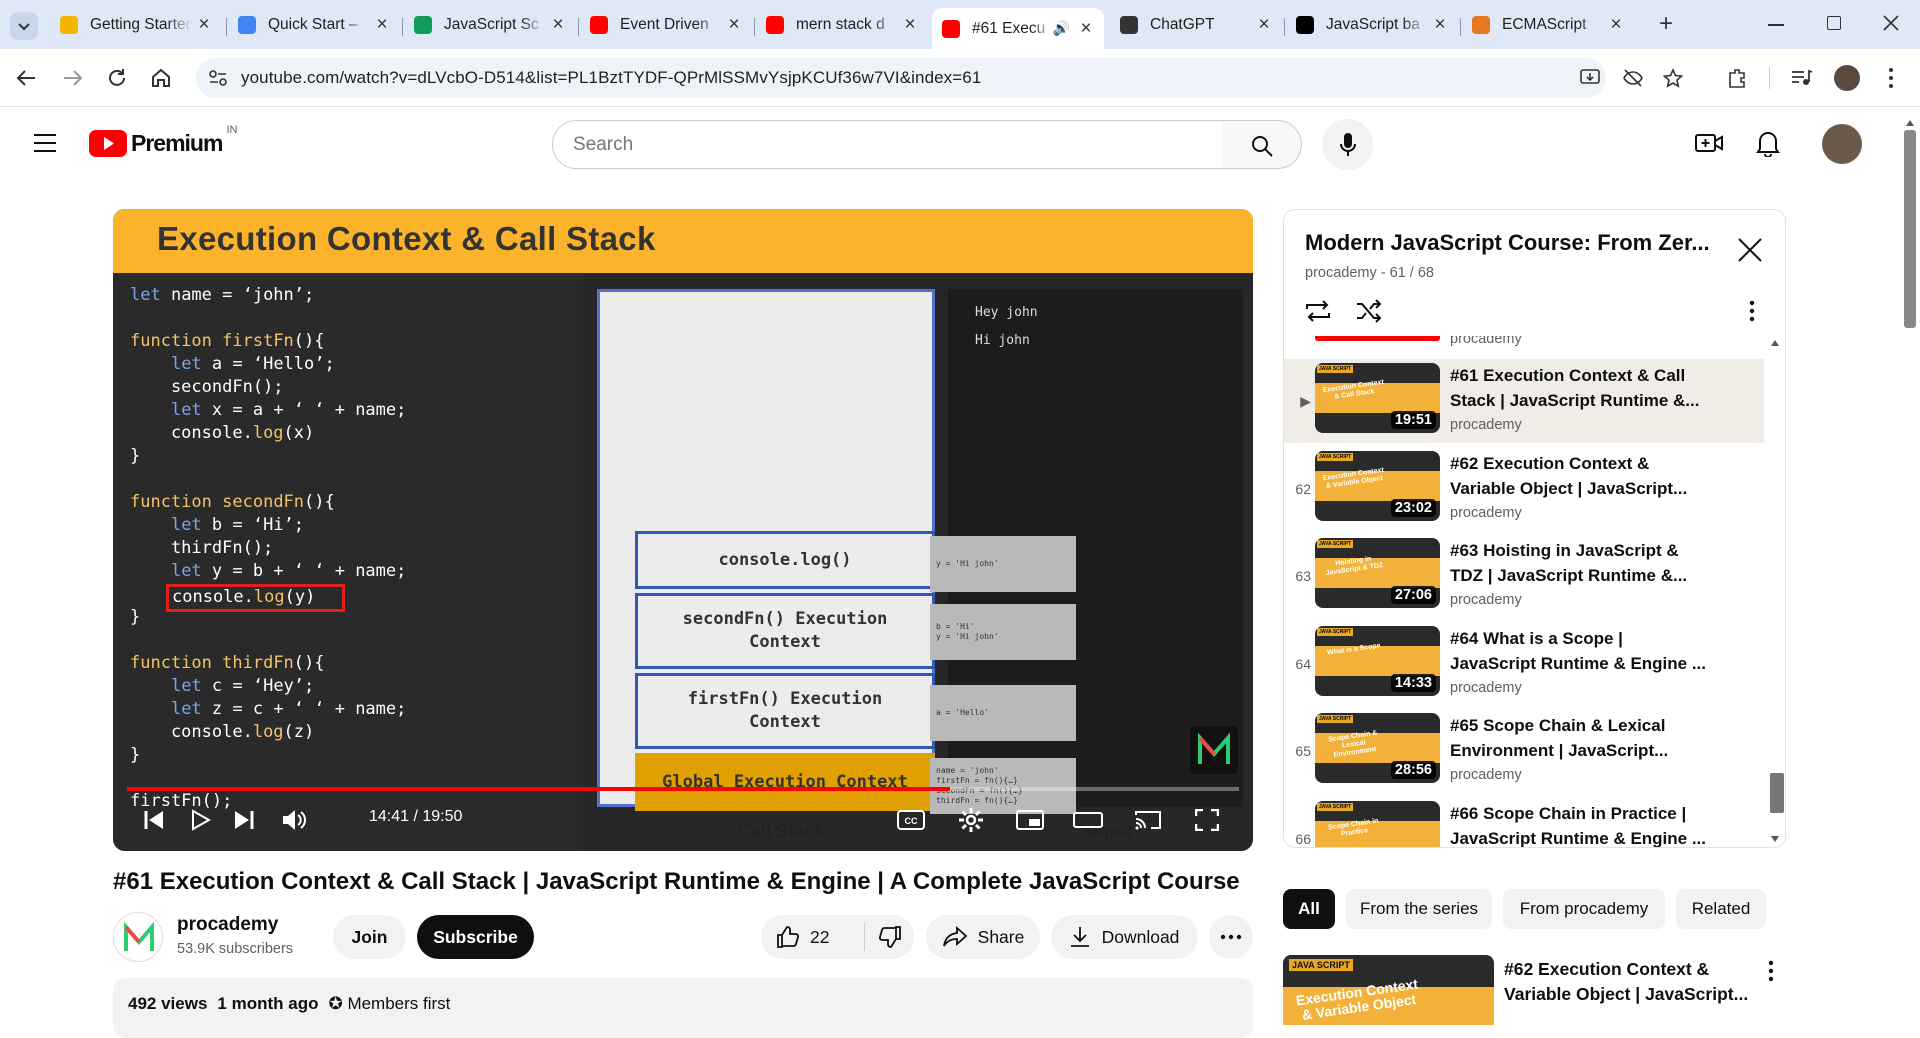 The height and width of the screenshot is (1038, 1920). Describe the element at coordinates (294, 820) in the screenshot. I see `volume-icon` at that location.